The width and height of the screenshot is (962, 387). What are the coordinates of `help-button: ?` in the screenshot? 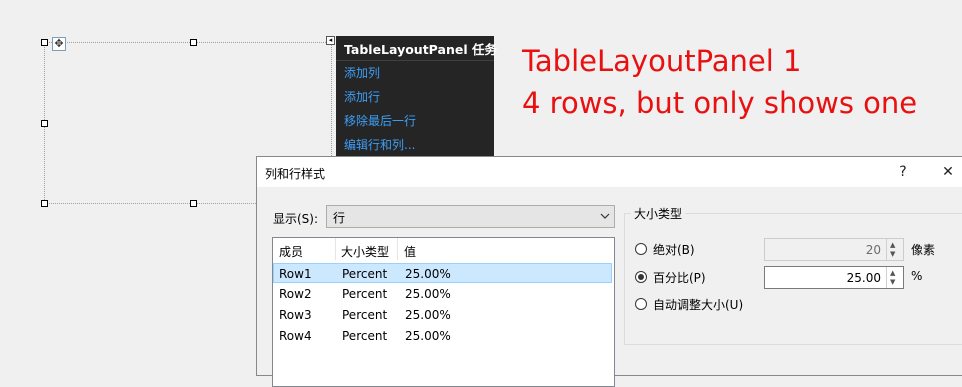 It's located at (903, 172).